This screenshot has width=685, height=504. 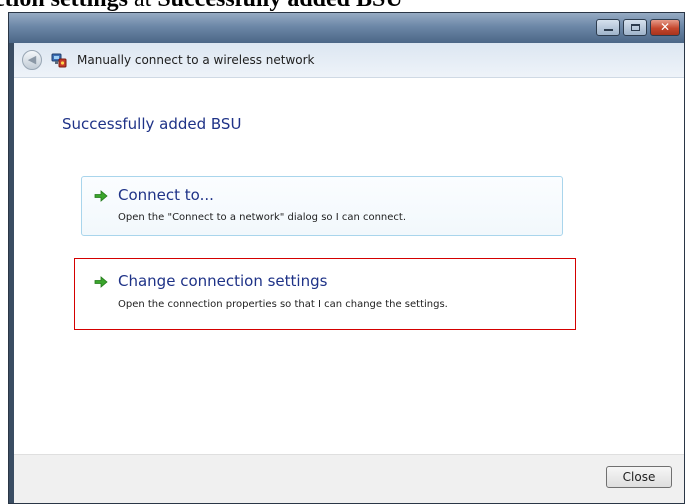 I want to click on navigation-bar: ◀ Manually connect to a wireless network, so click(x=349, y=60).